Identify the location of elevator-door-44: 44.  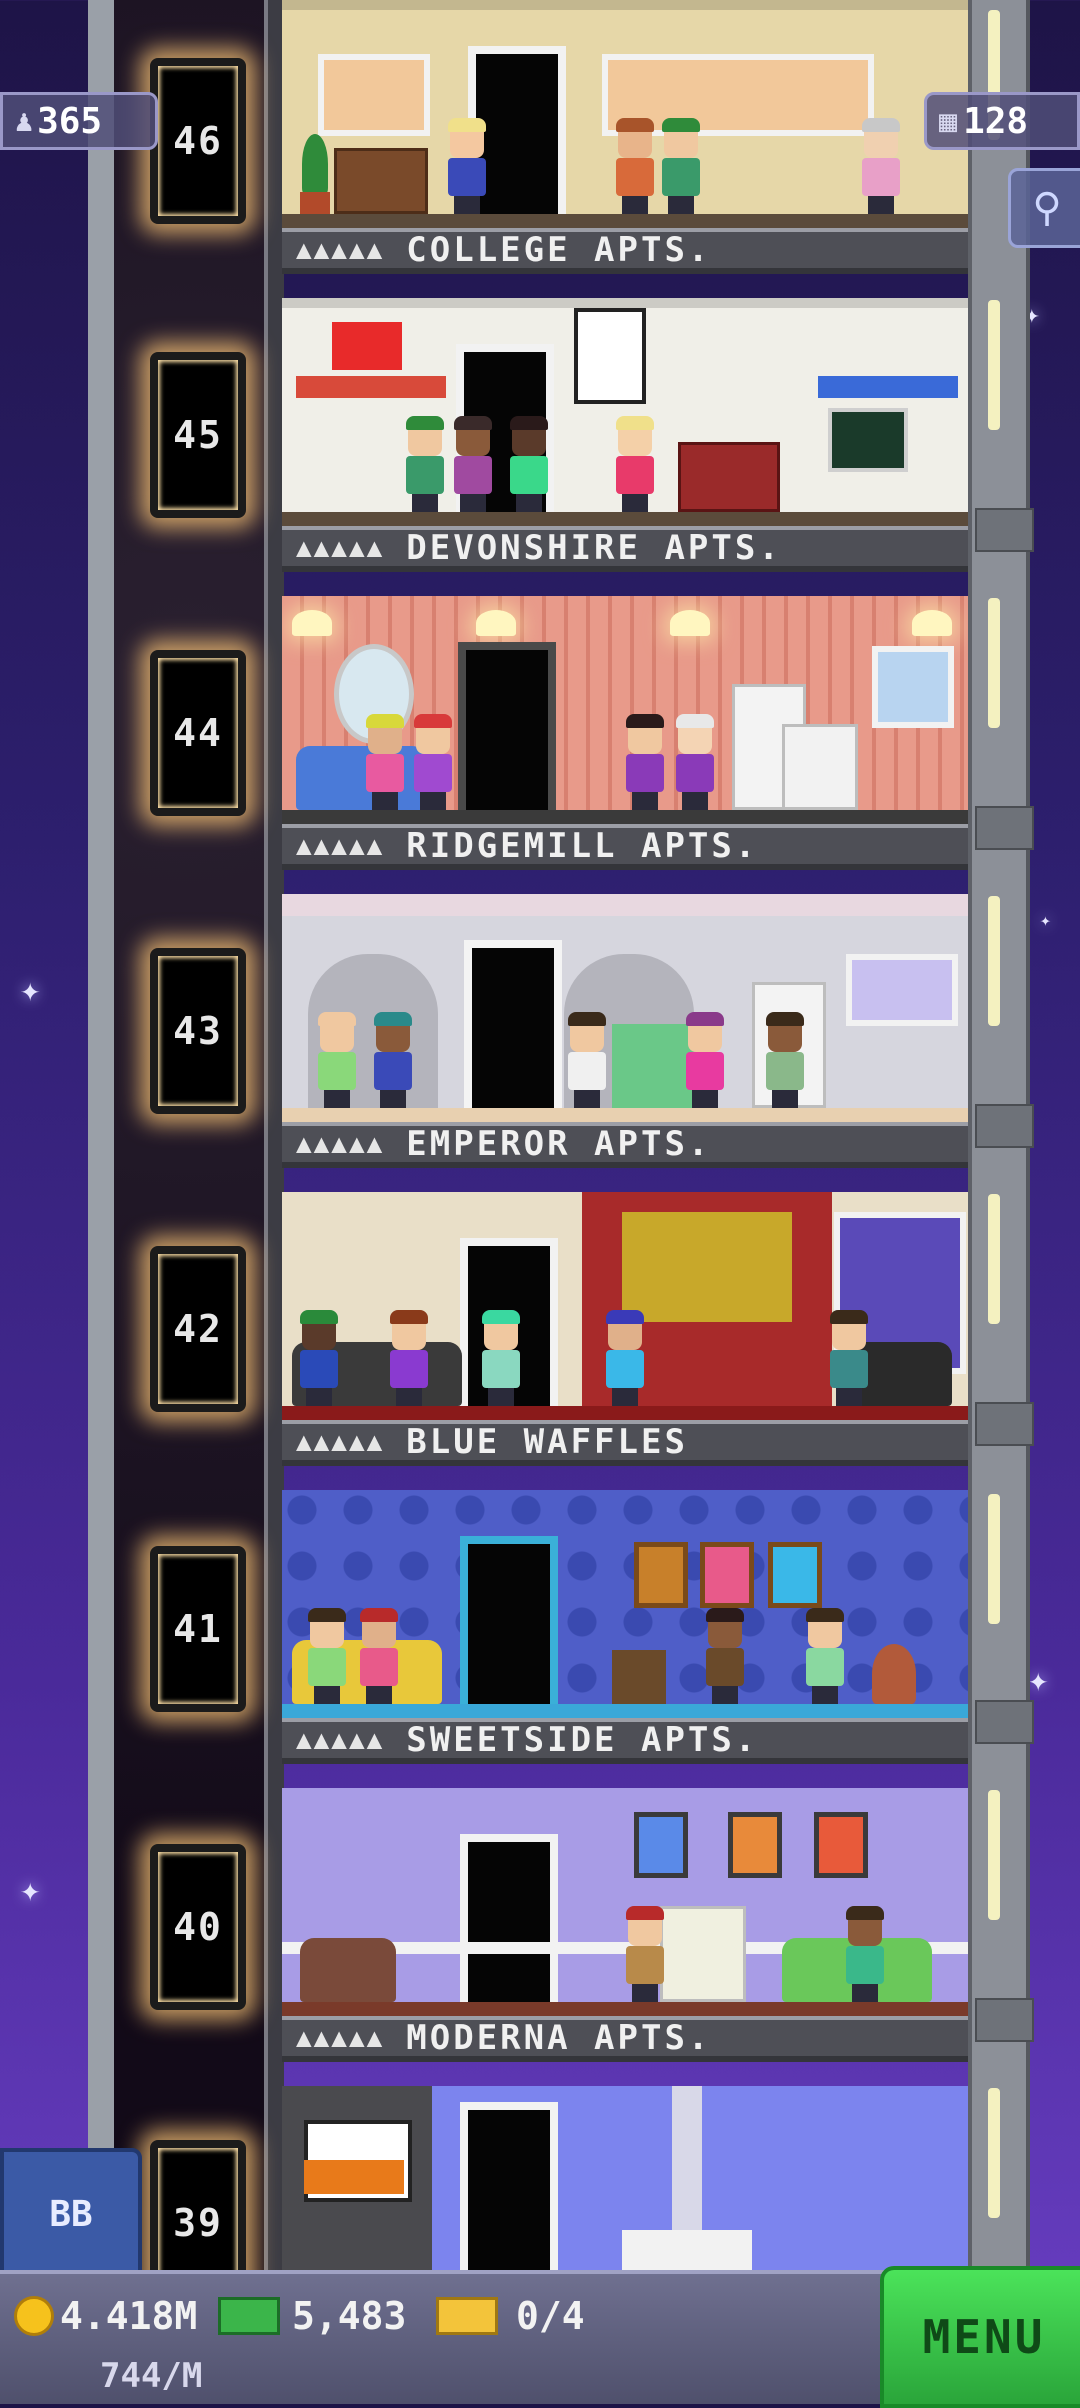
(198, 733).